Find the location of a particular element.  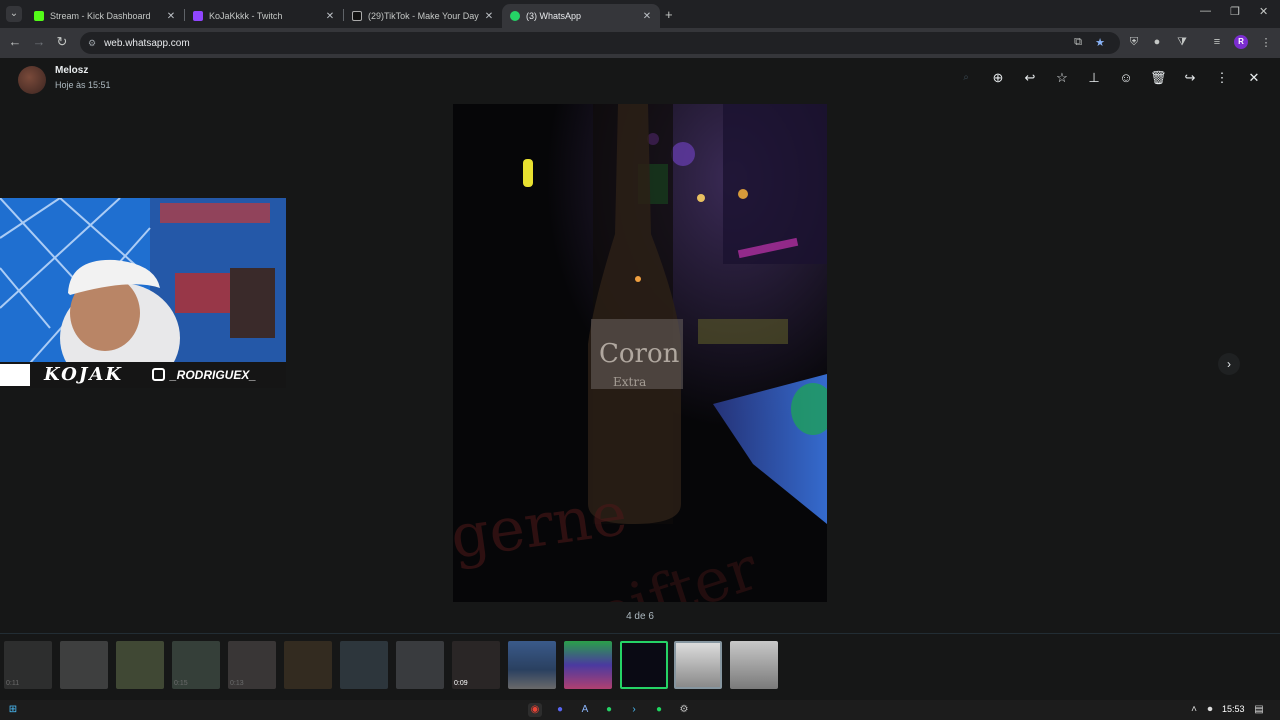

tab-label: (3) WhatsApp is located at coordinates (554, 16).